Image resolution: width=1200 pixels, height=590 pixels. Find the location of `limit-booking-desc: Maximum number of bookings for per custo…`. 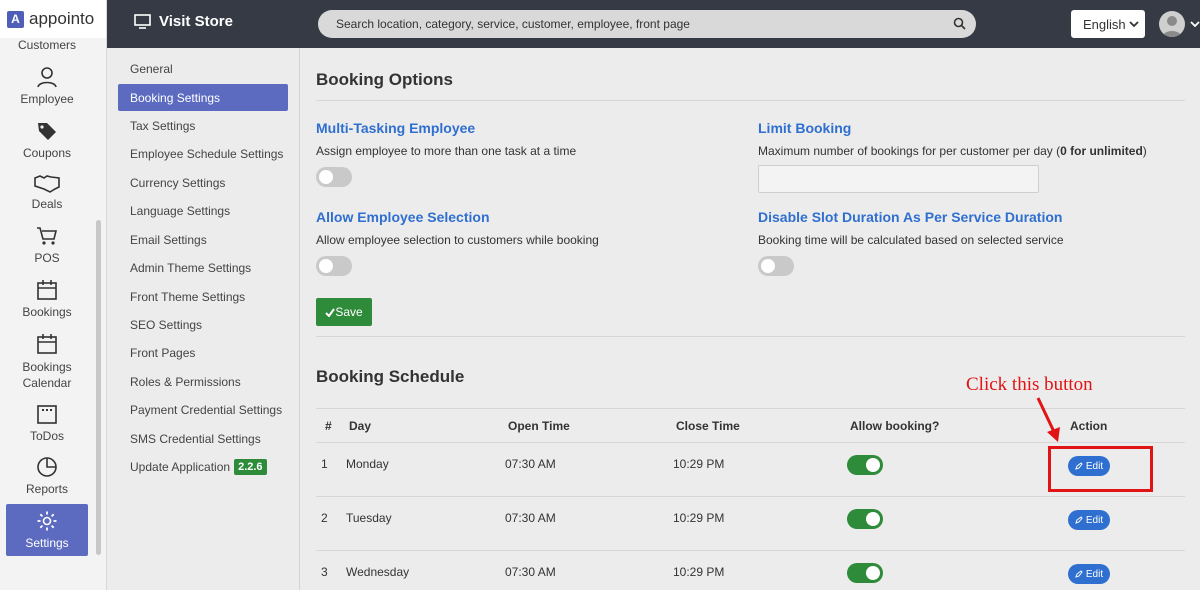

limit-booking-desc: Maximum number of bookings for per custo… is located at coordinates (952, 151).